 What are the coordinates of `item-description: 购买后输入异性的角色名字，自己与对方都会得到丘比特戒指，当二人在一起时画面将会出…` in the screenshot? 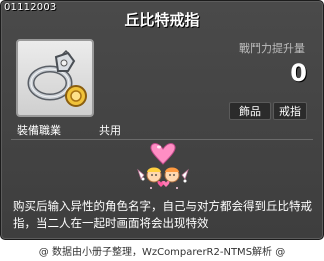 It's located at (162, 214).